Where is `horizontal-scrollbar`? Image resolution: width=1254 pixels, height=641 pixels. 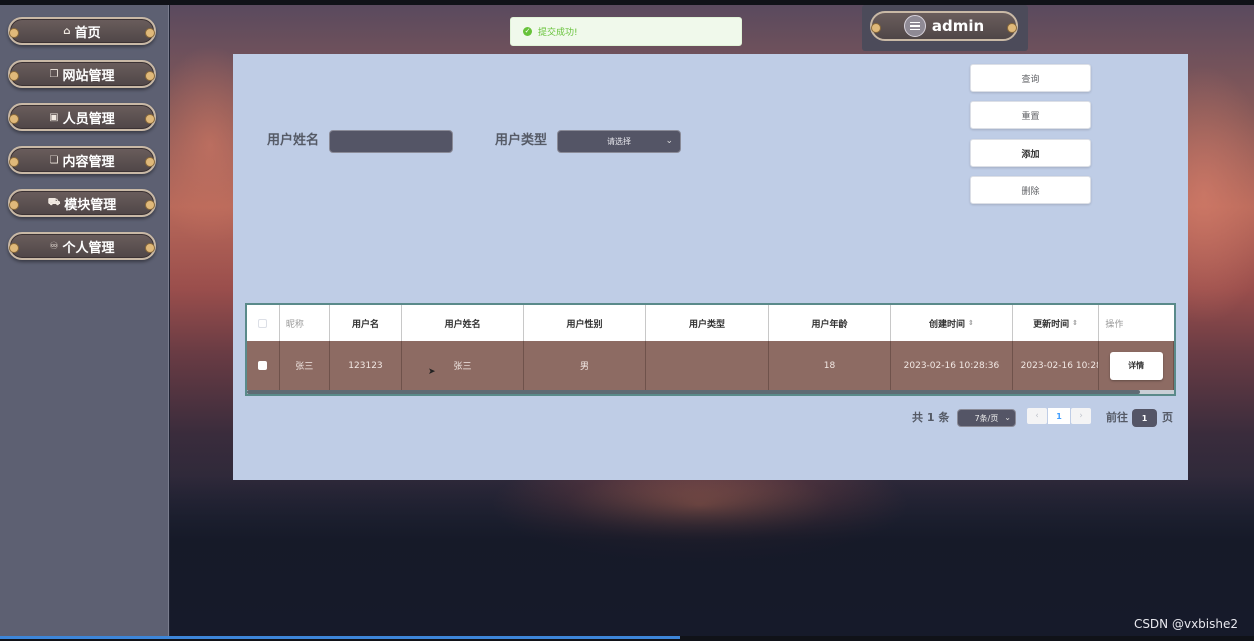
horizontal-scrollbar is located at coordinates (710, 392).